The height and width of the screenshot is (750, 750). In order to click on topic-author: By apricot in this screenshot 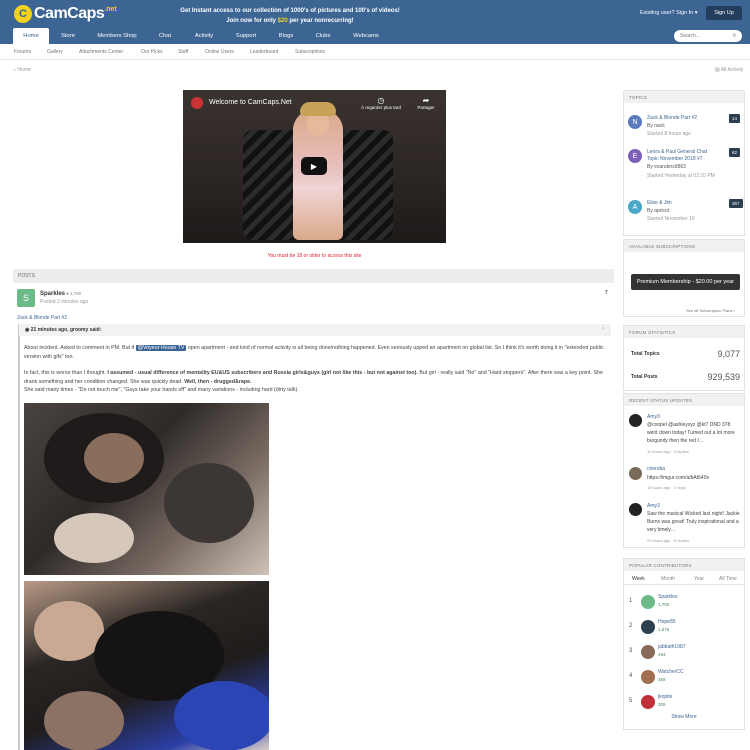, I will do `click(658, 211)`.